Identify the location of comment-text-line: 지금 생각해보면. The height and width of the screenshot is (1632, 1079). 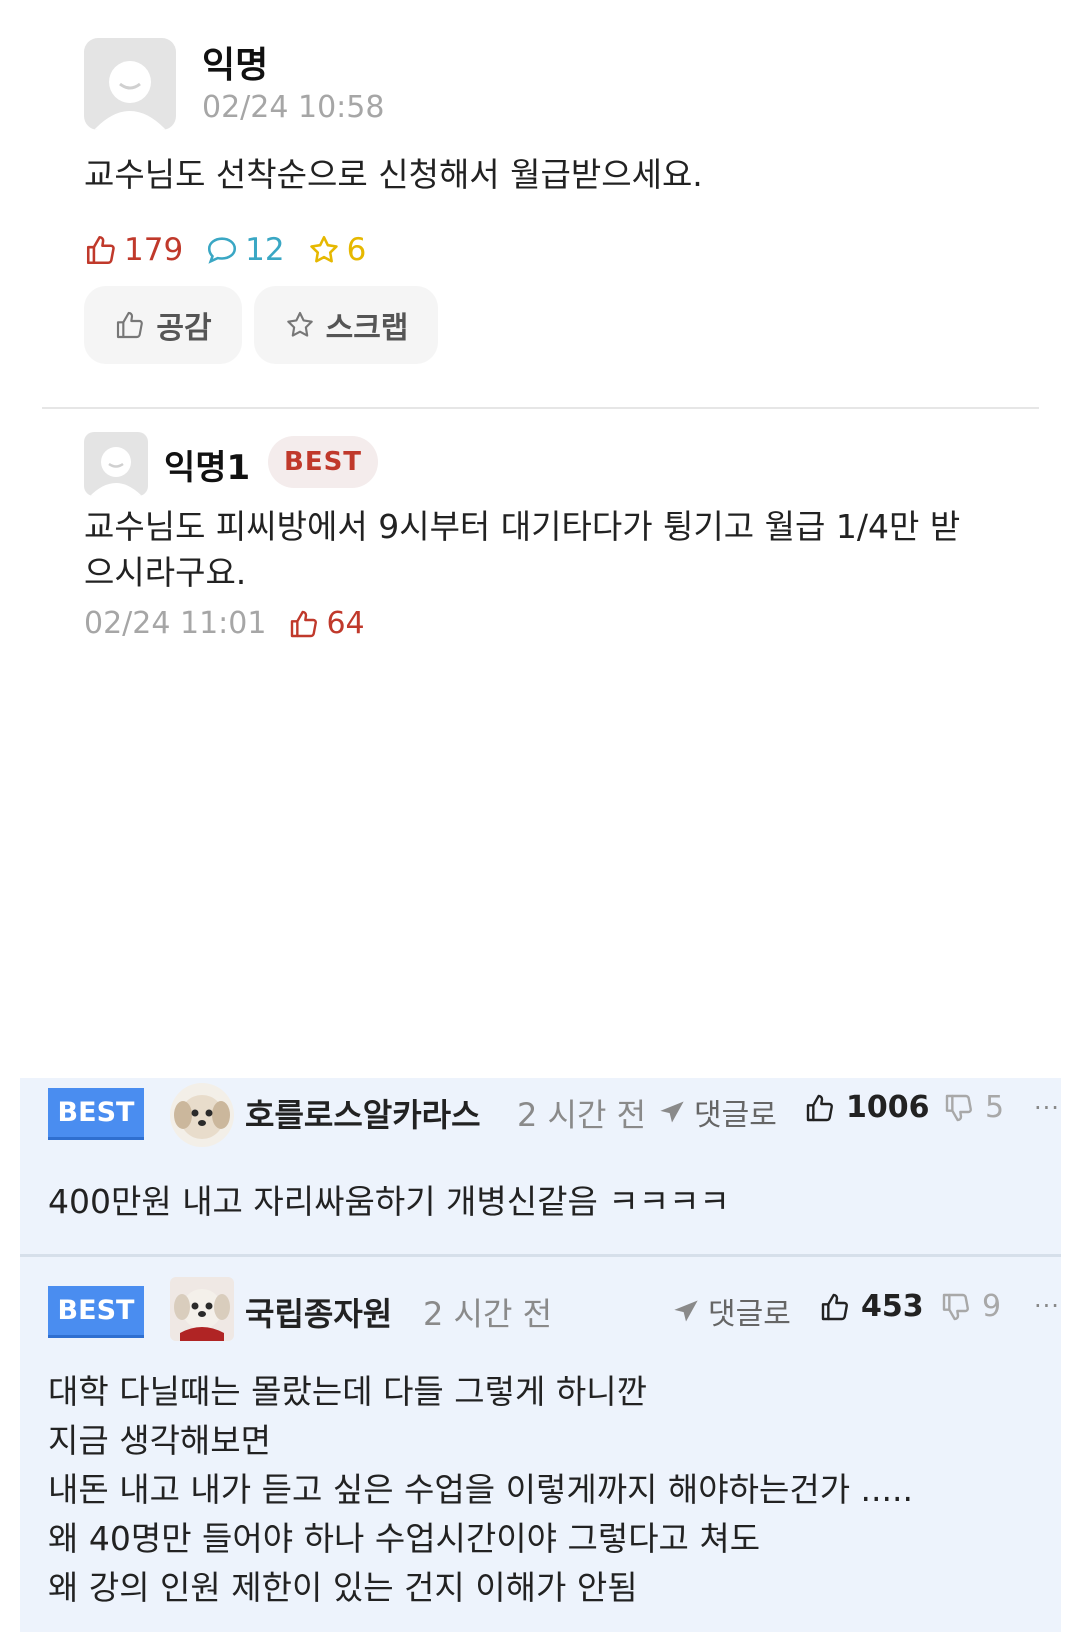
(160, 1440).